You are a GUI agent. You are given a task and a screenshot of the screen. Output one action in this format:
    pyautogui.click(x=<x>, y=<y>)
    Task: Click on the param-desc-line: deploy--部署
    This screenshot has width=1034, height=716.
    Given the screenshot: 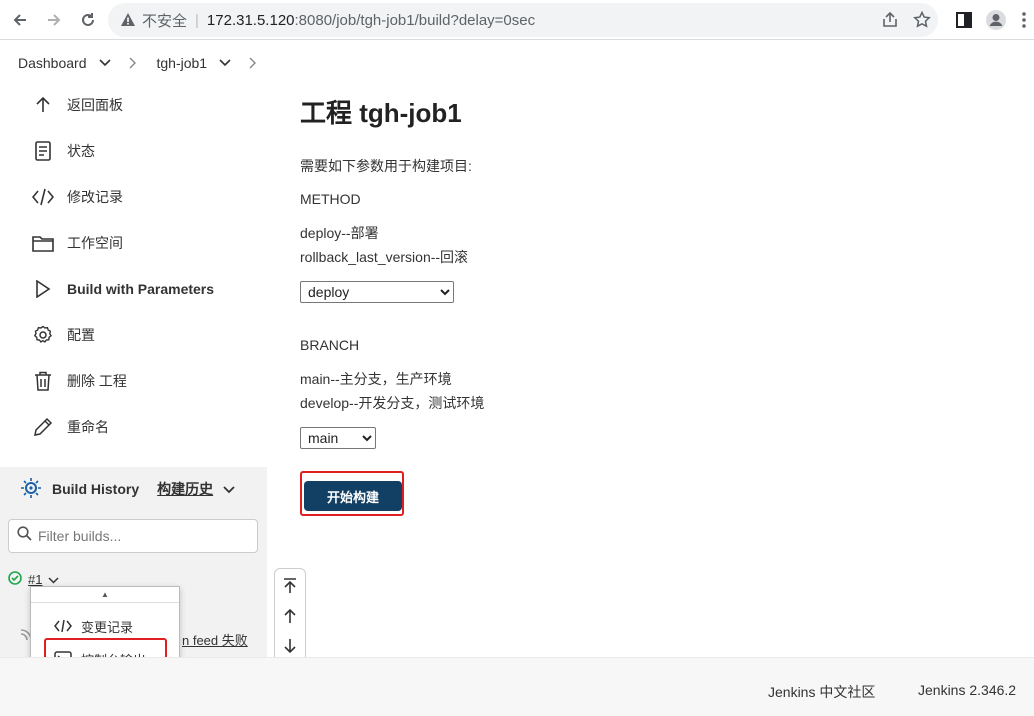 What is the action you would take?
    pyautogui.click(x=339, y=233)
    